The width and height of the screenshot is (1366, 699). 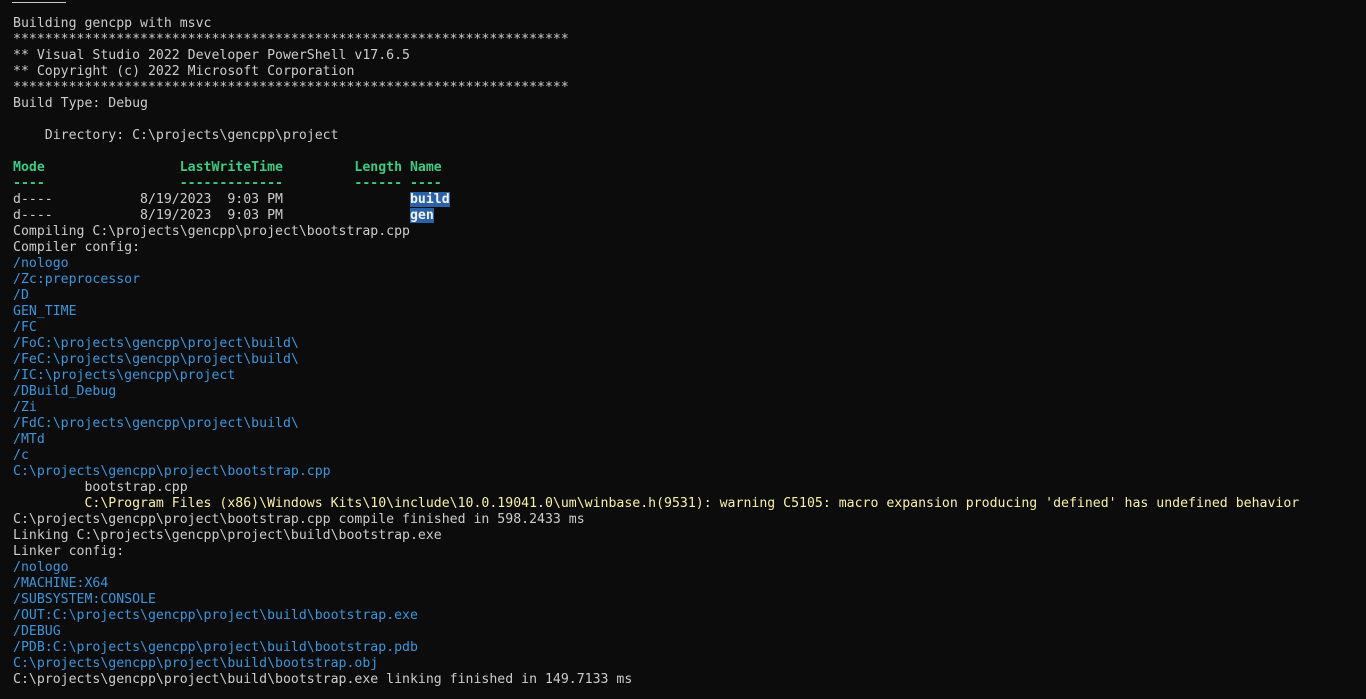 I want to click on output-text: /DEBUG, so click(x=37, y=631).